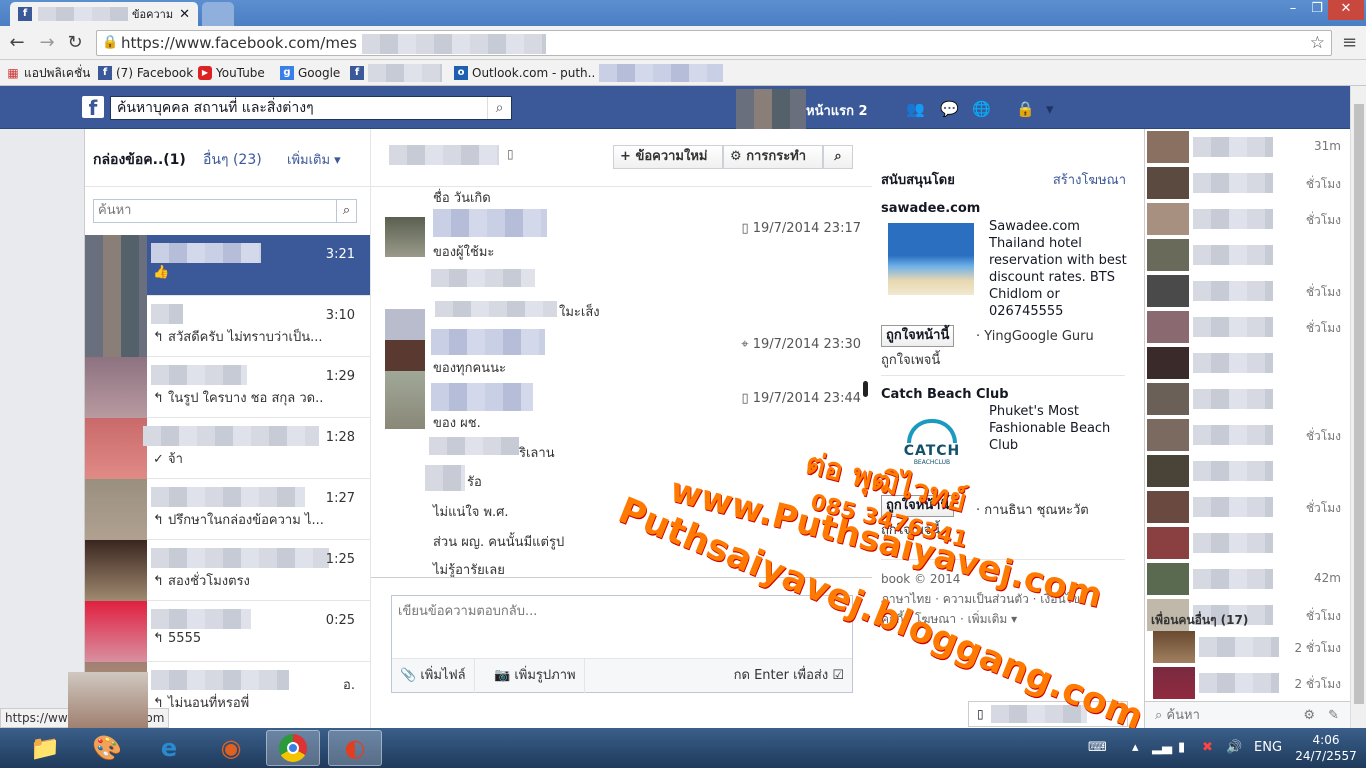 This screenshot has width=1366, height=768. Describe the element at coordinates (107, 748) in the screenshot. I see `paint-icon: 🎨` at that location.